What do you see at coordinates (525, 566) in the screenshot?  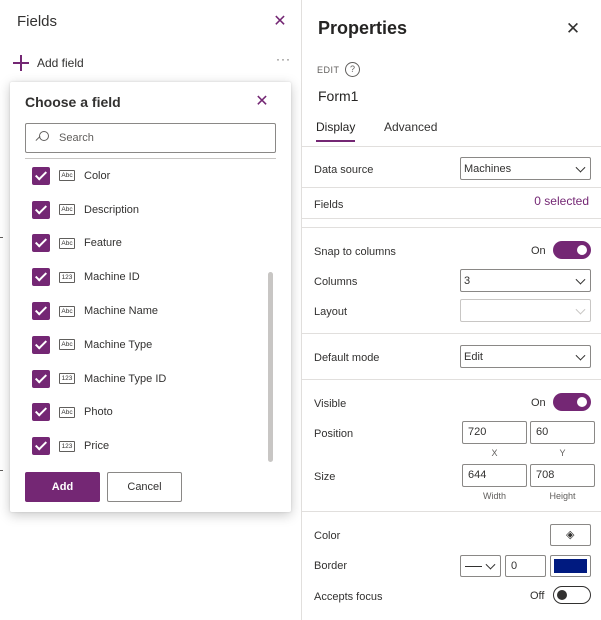 I see `border-width-input: 0` at bounding box center [525, 566].